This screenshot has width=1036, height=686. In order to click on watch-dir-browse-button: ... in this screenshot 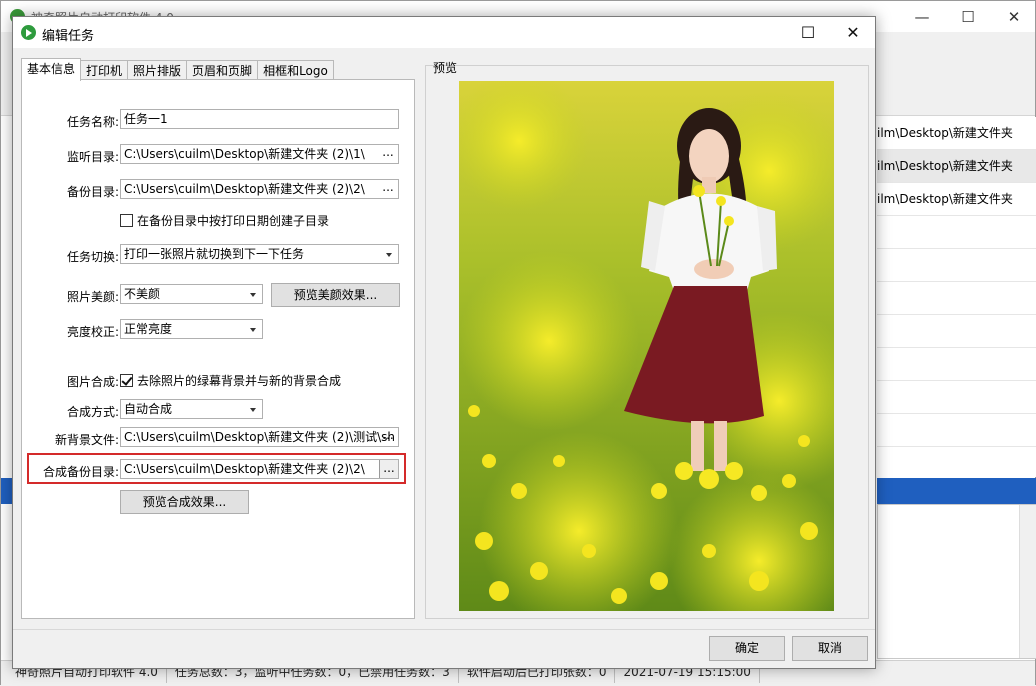, I will do `click(388, 154)`.